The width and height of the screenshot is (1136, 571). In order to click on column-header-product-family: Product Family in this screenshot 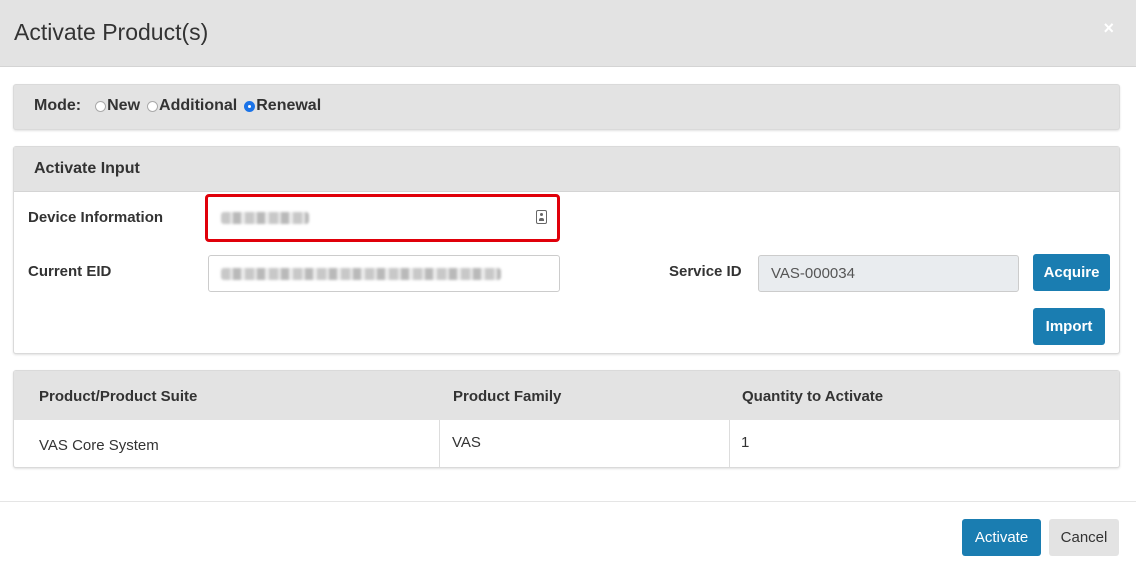, I will do `click(507, 396)`.